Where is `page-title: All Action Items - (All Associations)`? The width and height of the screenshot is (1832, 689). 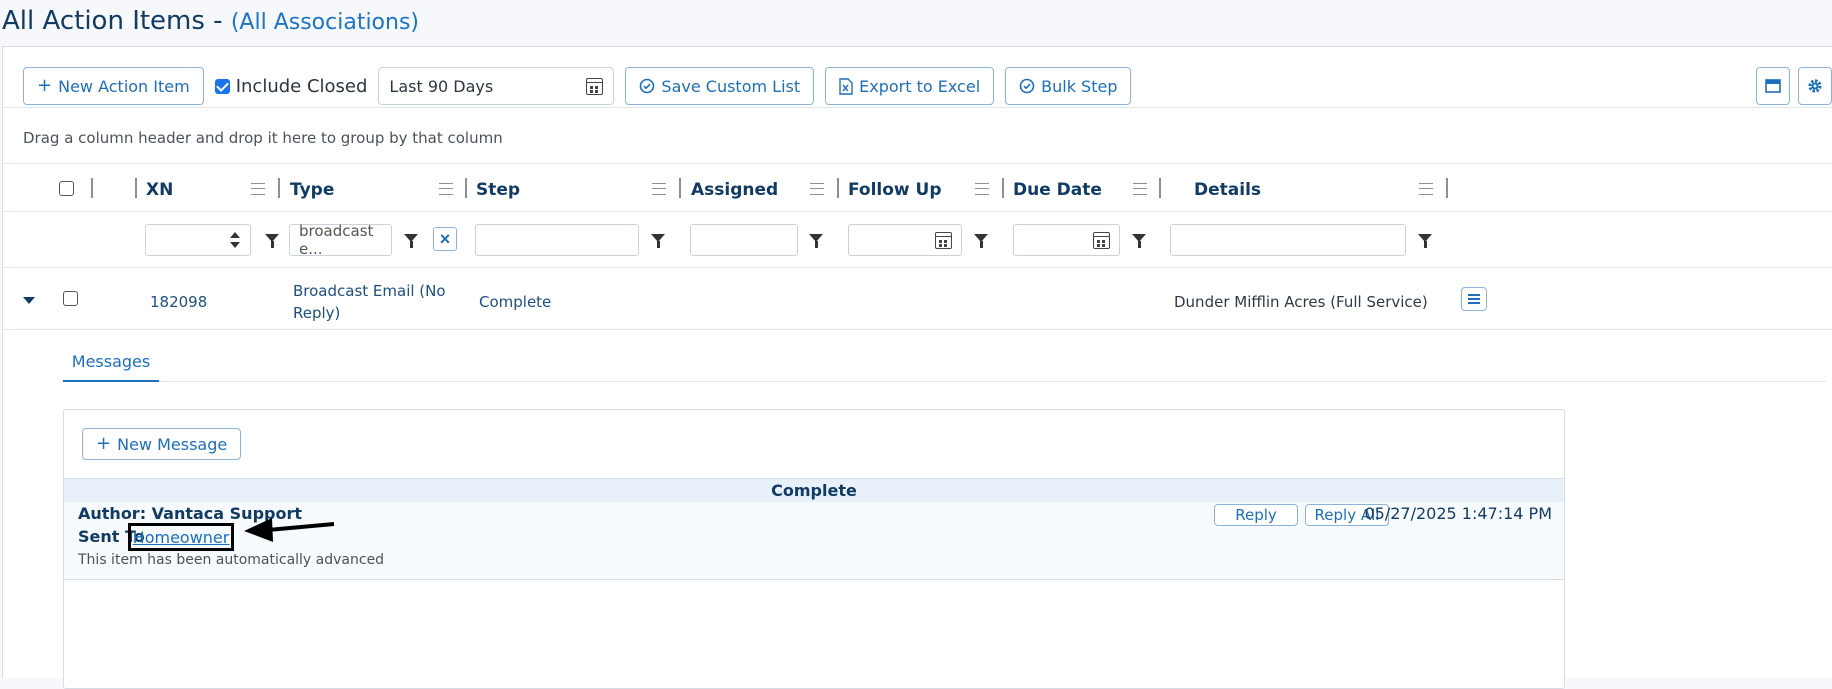 page-title: All Action Items - (All Associations) is located at coordinates (210, 21).